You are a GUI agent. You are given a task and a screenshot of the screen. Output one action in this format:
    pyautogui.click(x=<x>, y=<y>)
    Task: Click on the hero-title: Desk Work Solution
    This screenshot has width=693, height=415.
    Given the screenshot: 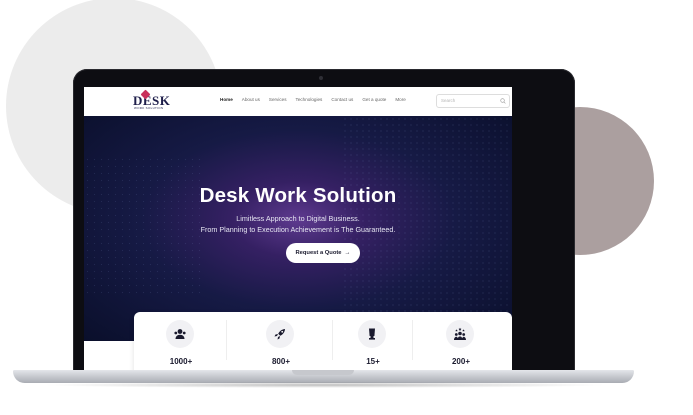 What is the action you would take?
    pyautogui.click(x=298, y=195)
    